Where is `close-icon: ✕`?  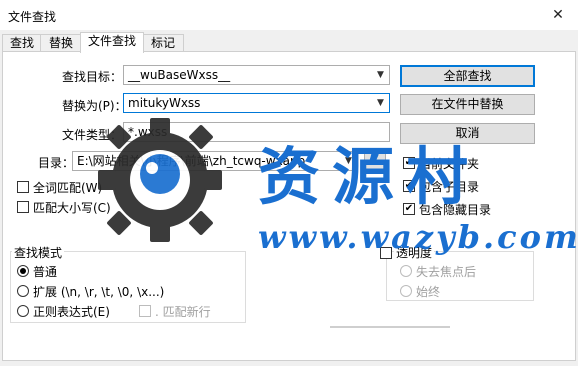 close-icon: ✕ is located at coordinates (558, 15).